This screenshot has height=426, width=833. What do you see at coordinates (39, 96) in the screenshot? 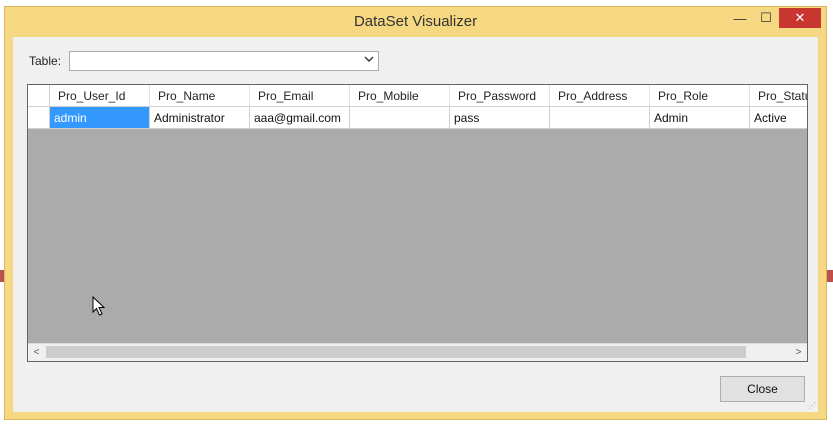
I see `grid-corner-header` at bounding box center [39, 96].